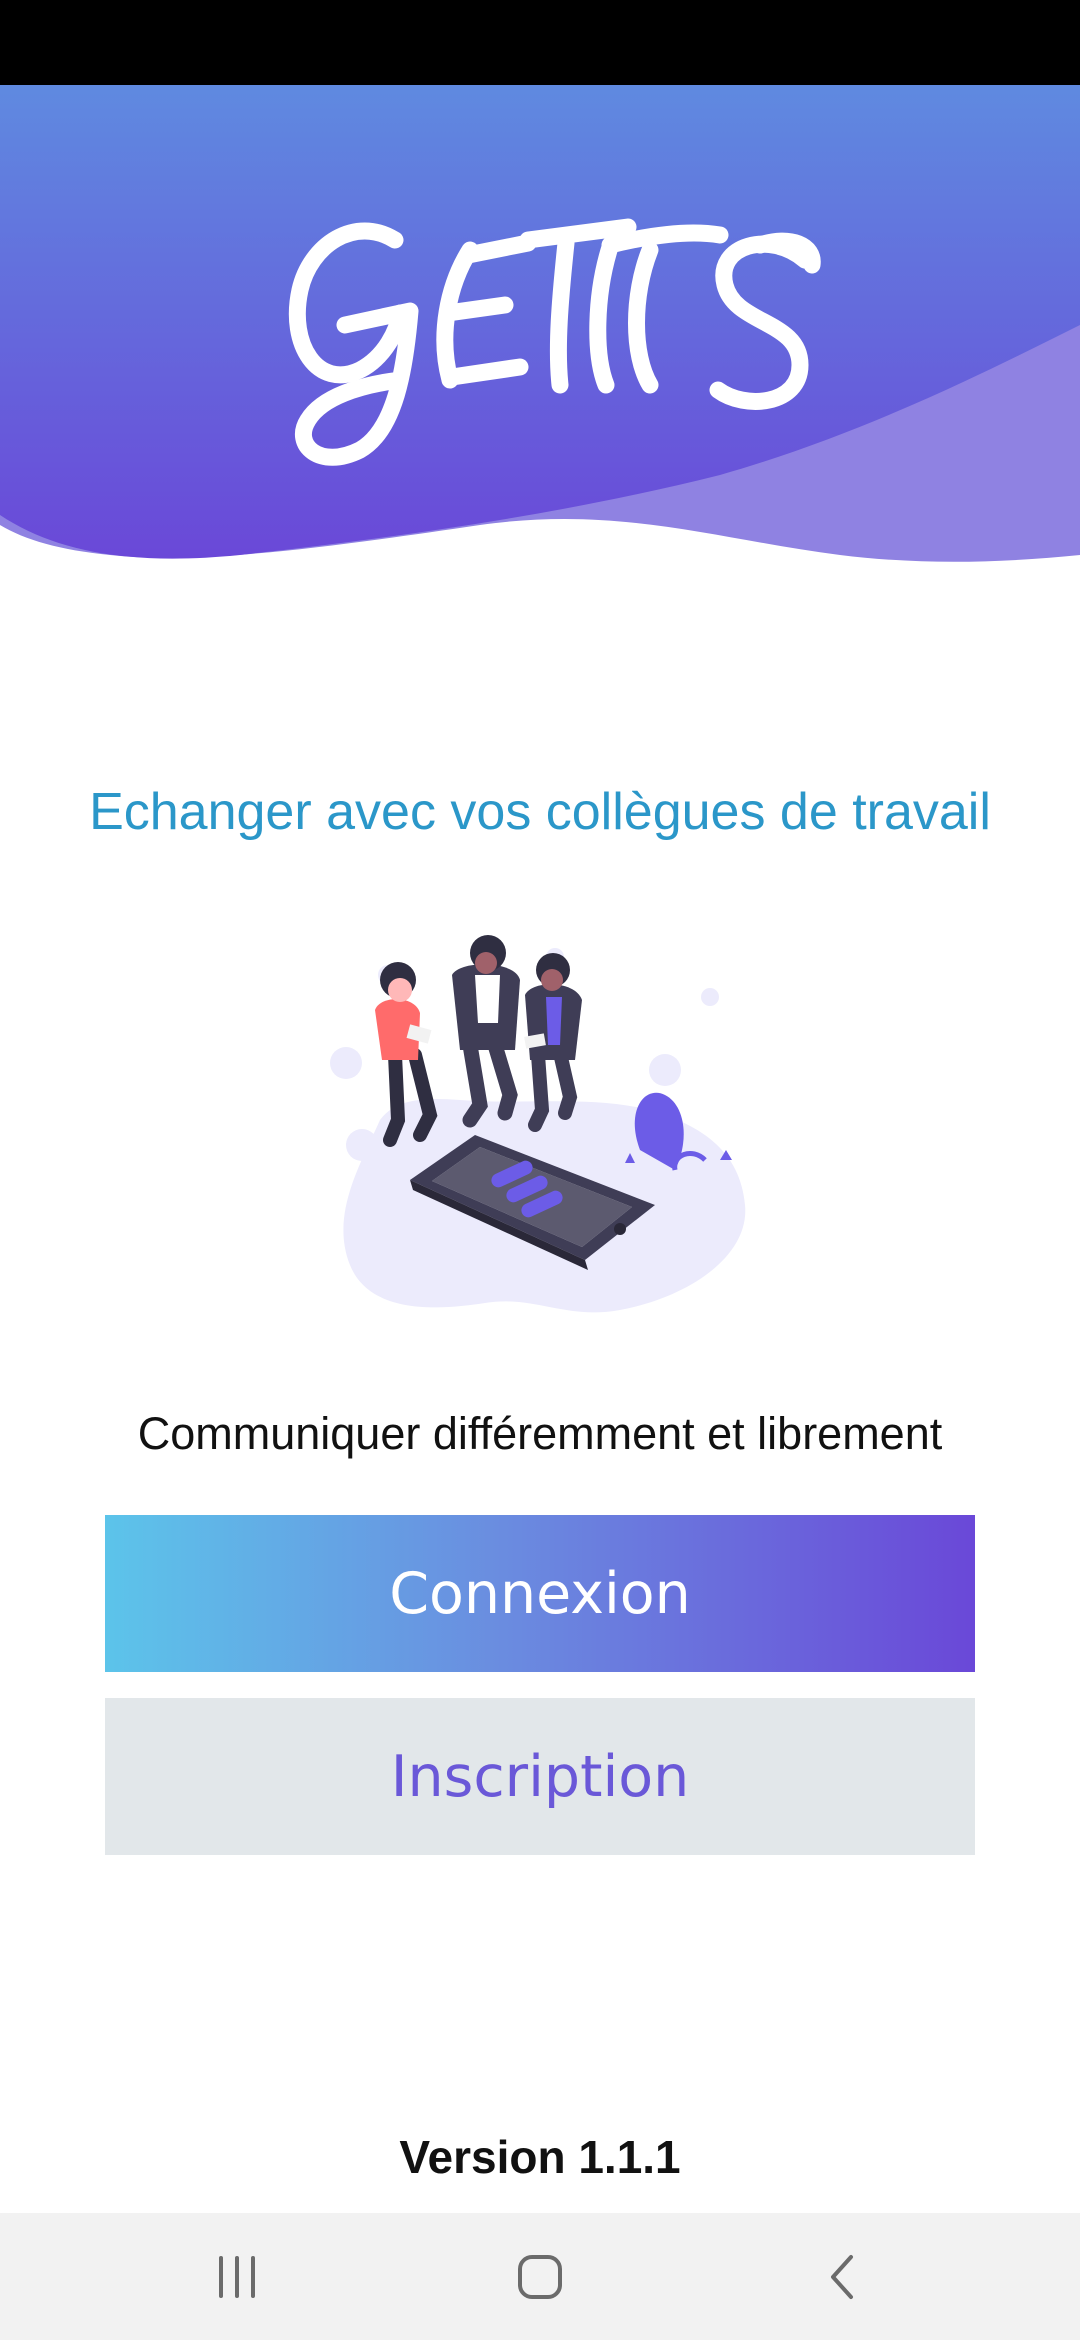 Image resolution: width=1080 pixels, height=2340 pixels. What do you see at coordinates (540, 1776) in the screenshot?
I see `signup-button: Inscription` at bounding box center [540, 1776].